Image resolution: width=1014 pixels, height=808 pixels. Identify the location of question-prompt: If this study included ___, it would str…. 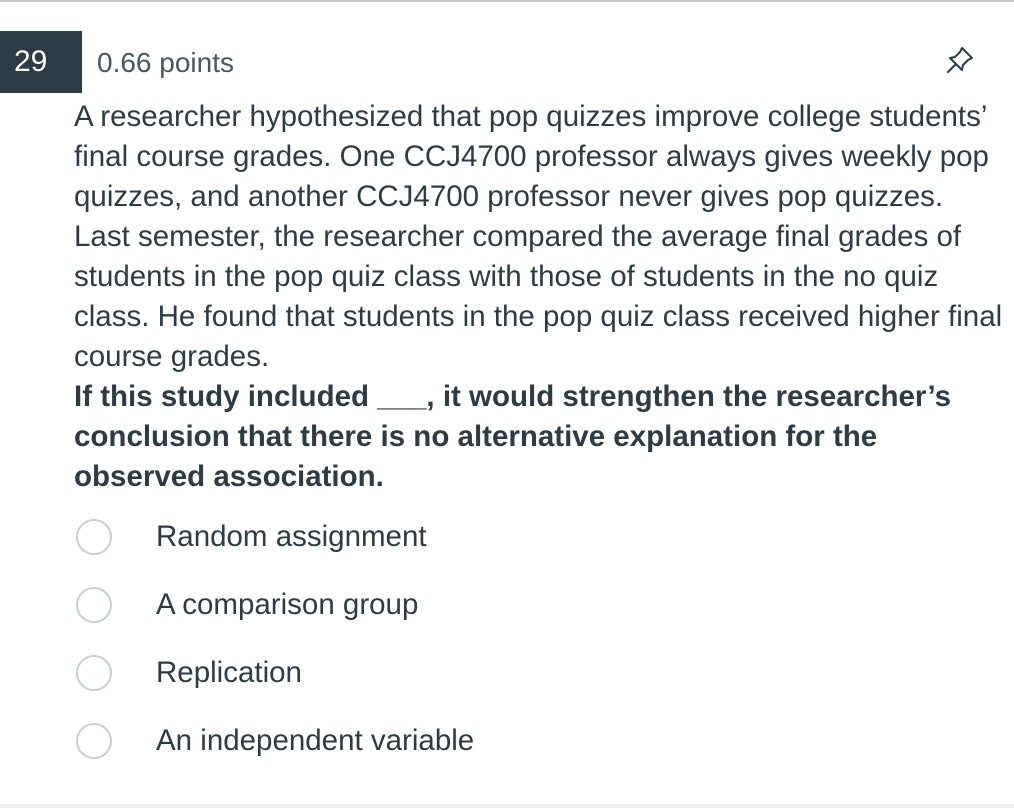
(513, 436).